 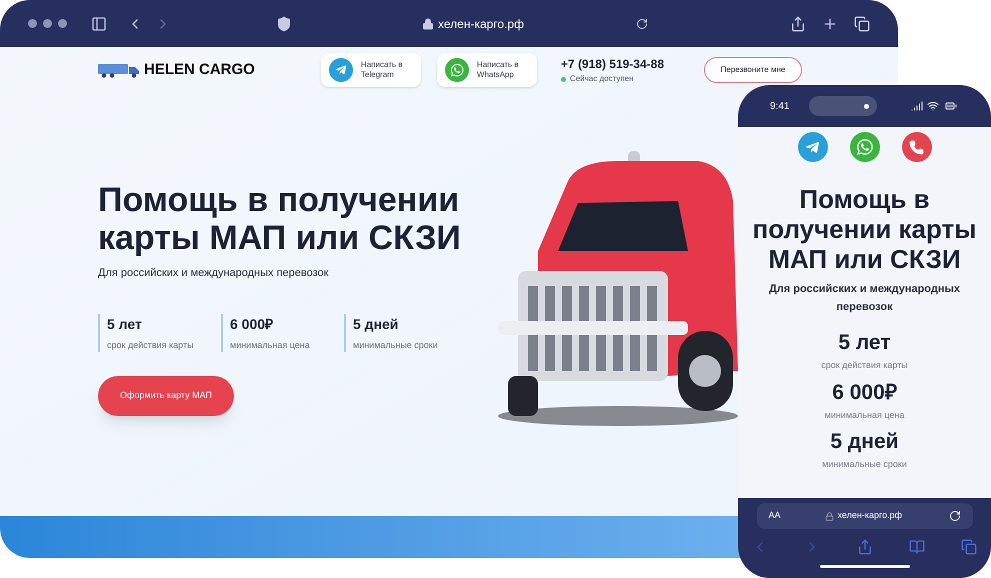 What do you see at coordinates (486, 70) in the screenshot?
I see `messenger-link: Написать в WhatsApp` at bounding box center [486, 70].